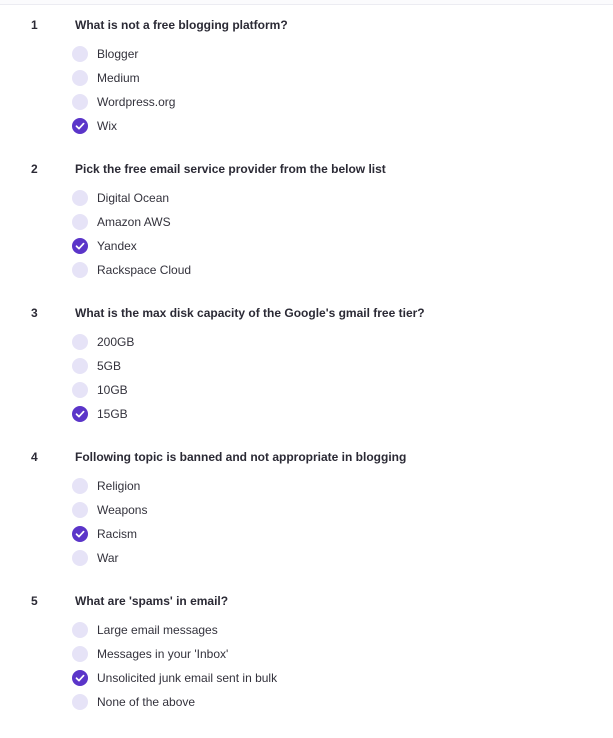 The height and width of the screenshot is (738, 613). I want to click on question-number: 3, so click(34, 313).